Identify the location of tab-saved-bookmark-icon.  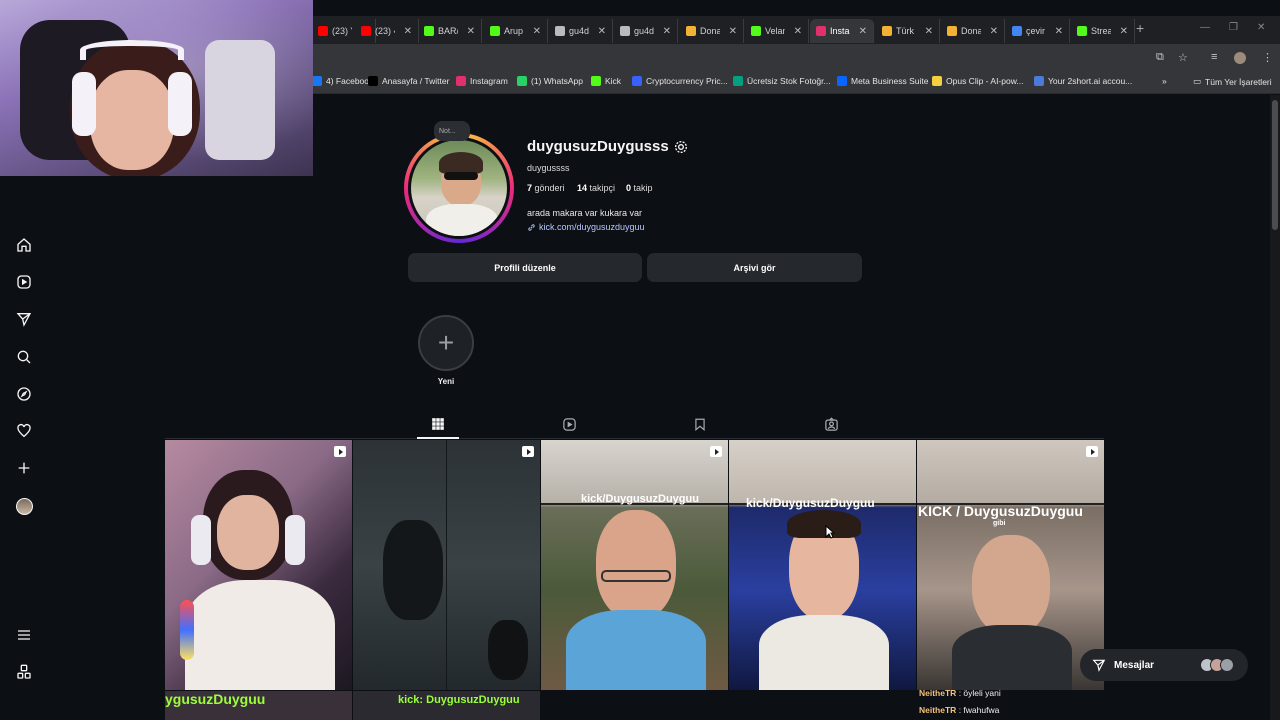
(700, 424).